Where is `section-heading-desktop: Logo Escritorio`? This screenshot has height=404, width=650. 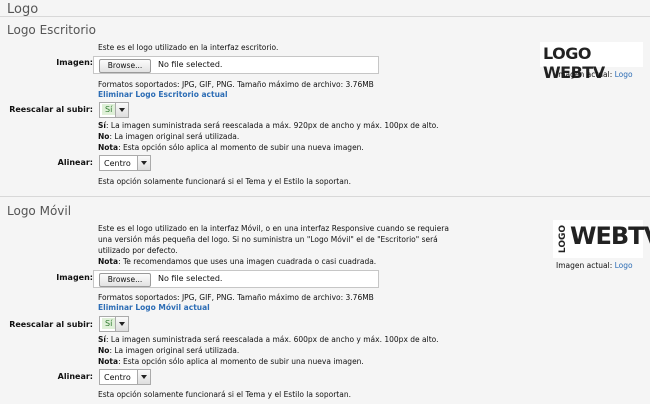
section-heading-desktop: Logo Escritorio is located at coordinates (51, 30).